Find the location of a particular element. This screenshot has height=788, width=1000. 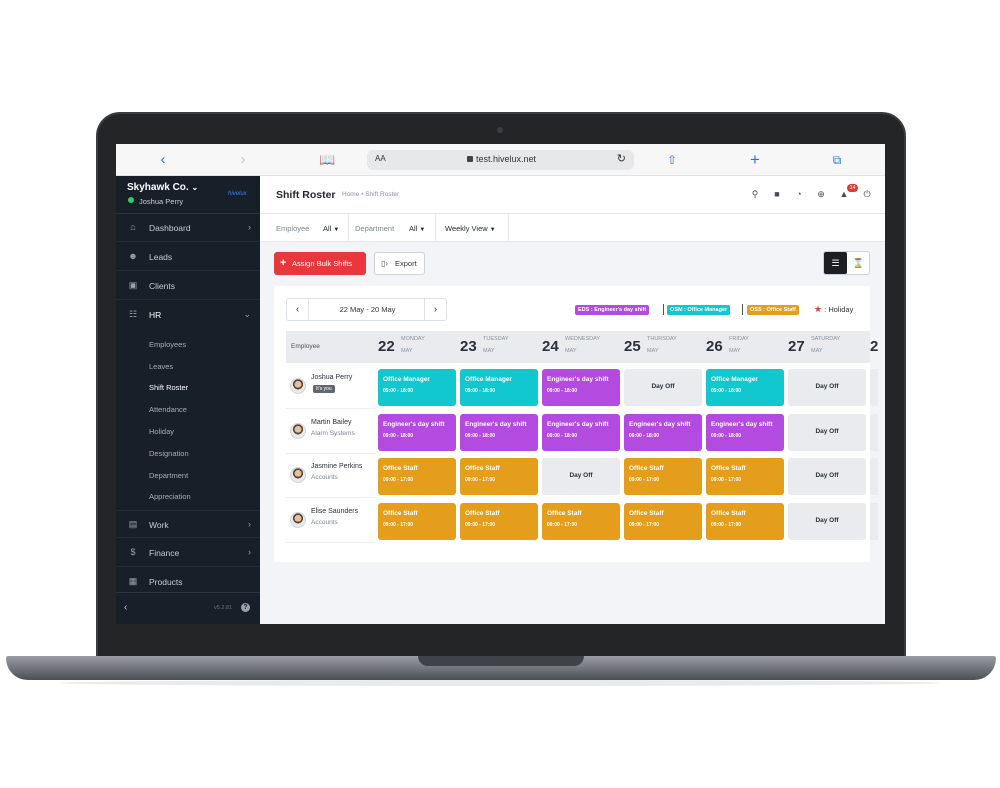

employee-row: Elise Saunders Accounts is located at coordinates (331, 521).